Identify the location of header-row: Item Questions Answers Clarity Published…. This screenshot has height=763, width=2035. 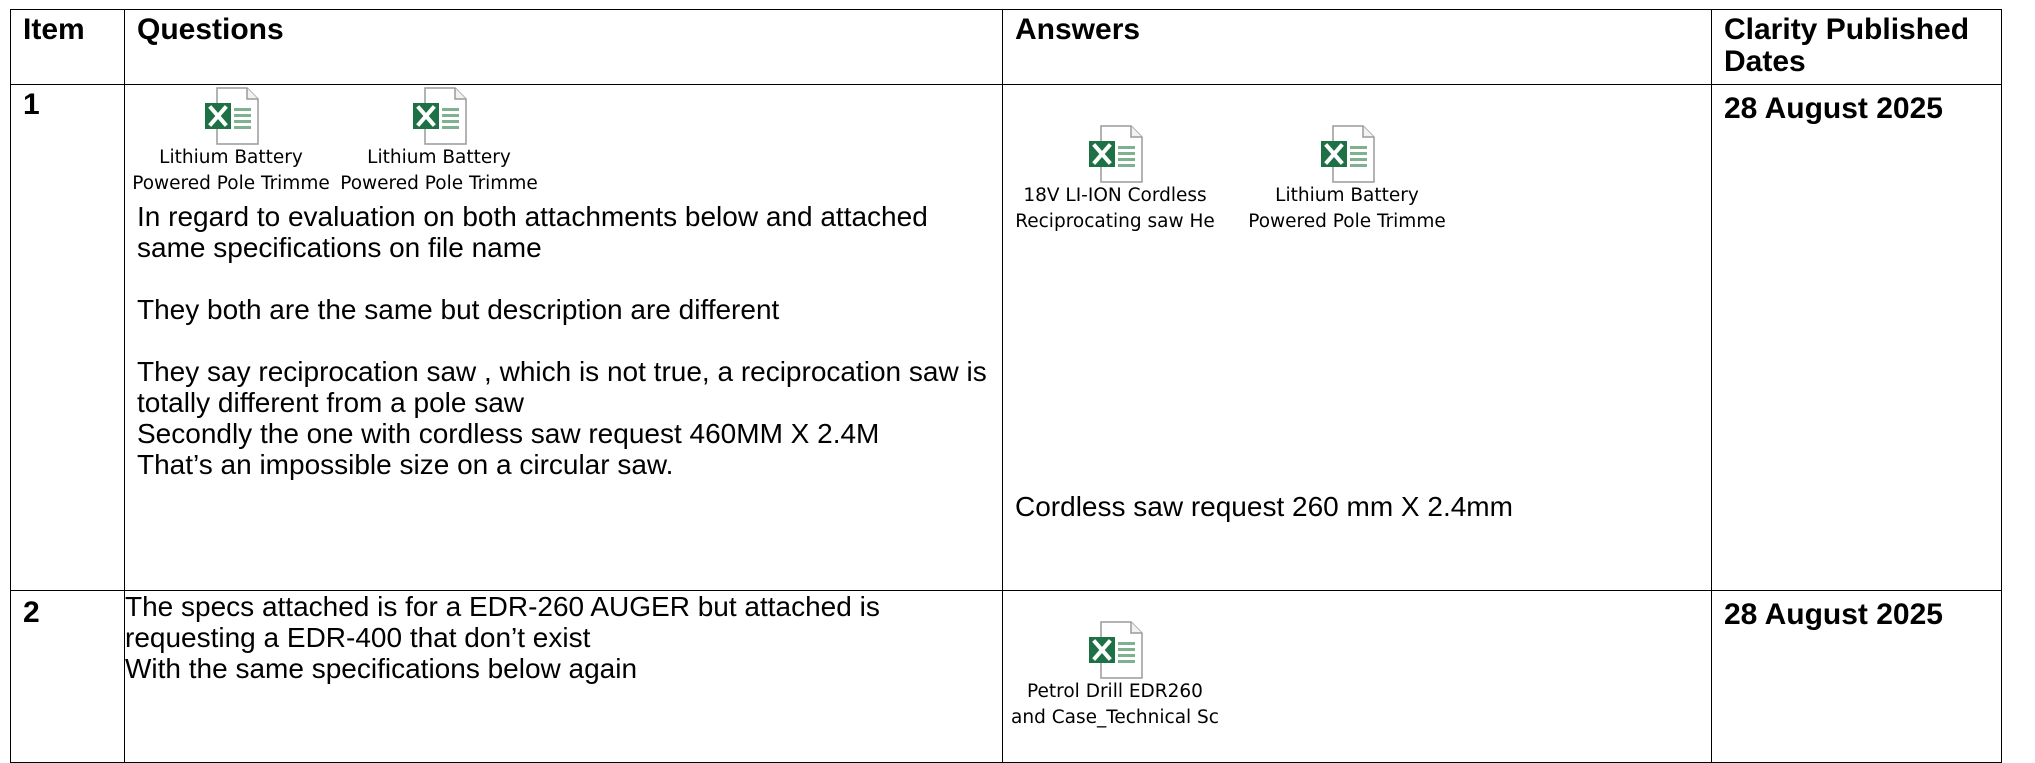
(1006, 47).